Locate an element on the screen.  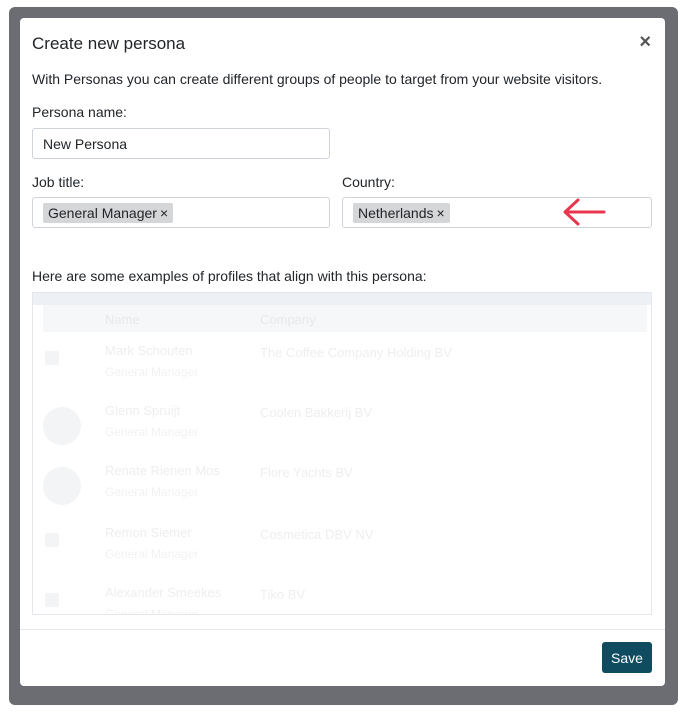
job-title-tag: General Manager × is located at coordinates (108, 213).